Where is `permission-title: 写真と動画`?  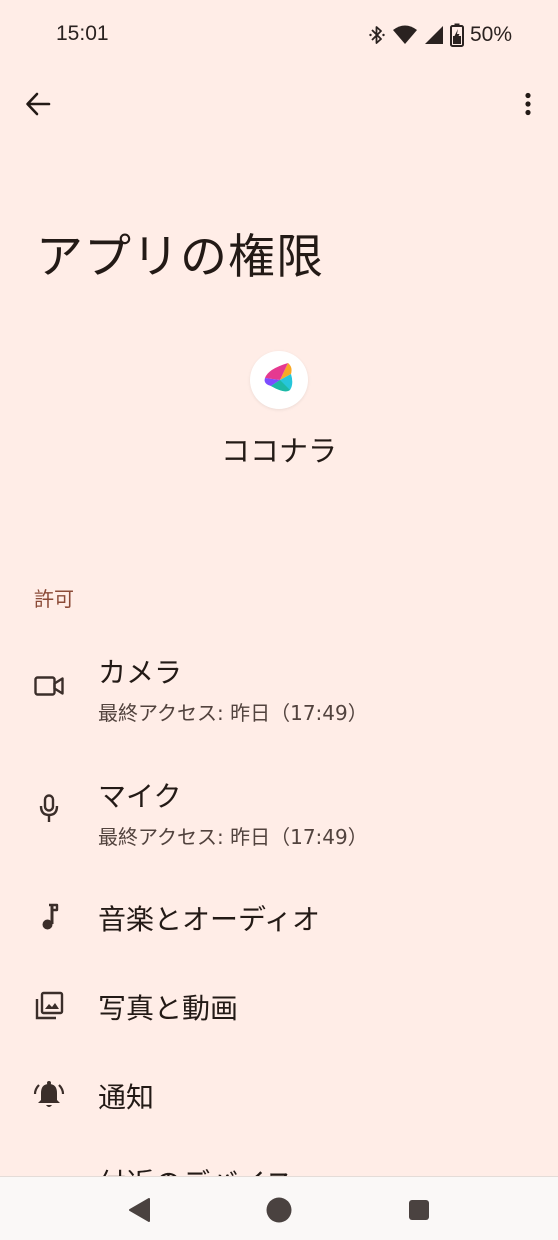 permission-title: 写真と動画 is located at coordinates (168, 1008).